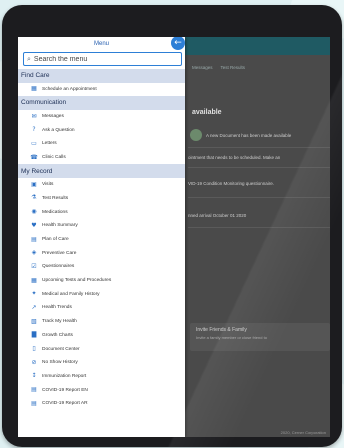 The height and width of the screenshot is (448, 344). Describe the element at coordinates (101, 226) in the screenshot. I see `menu-item: ♥ Health Summary` at that location.